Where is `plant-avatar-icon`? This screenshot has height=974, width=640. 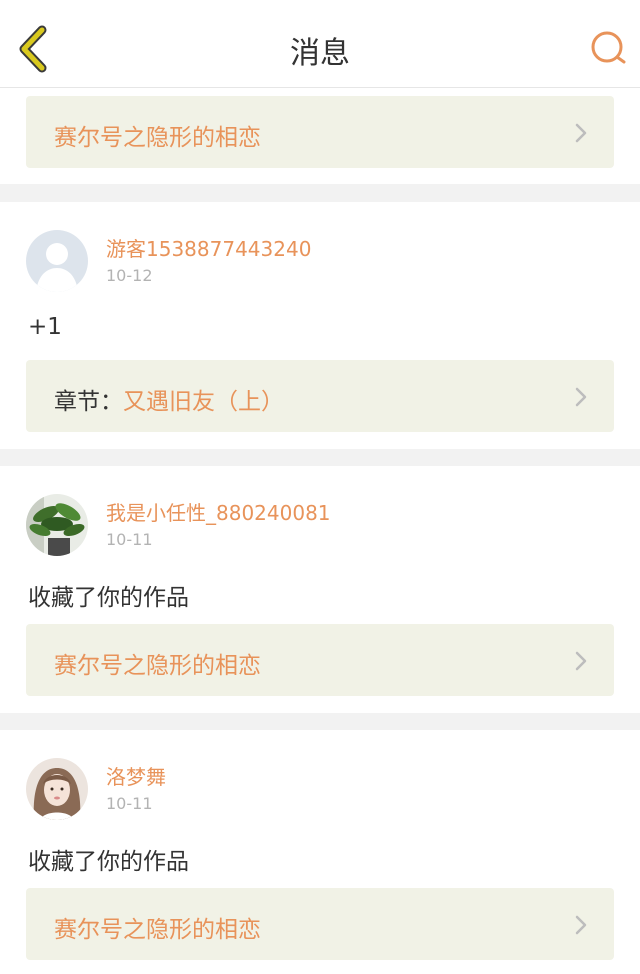 plant-avatar-icon is located at coordinates (57, 525).